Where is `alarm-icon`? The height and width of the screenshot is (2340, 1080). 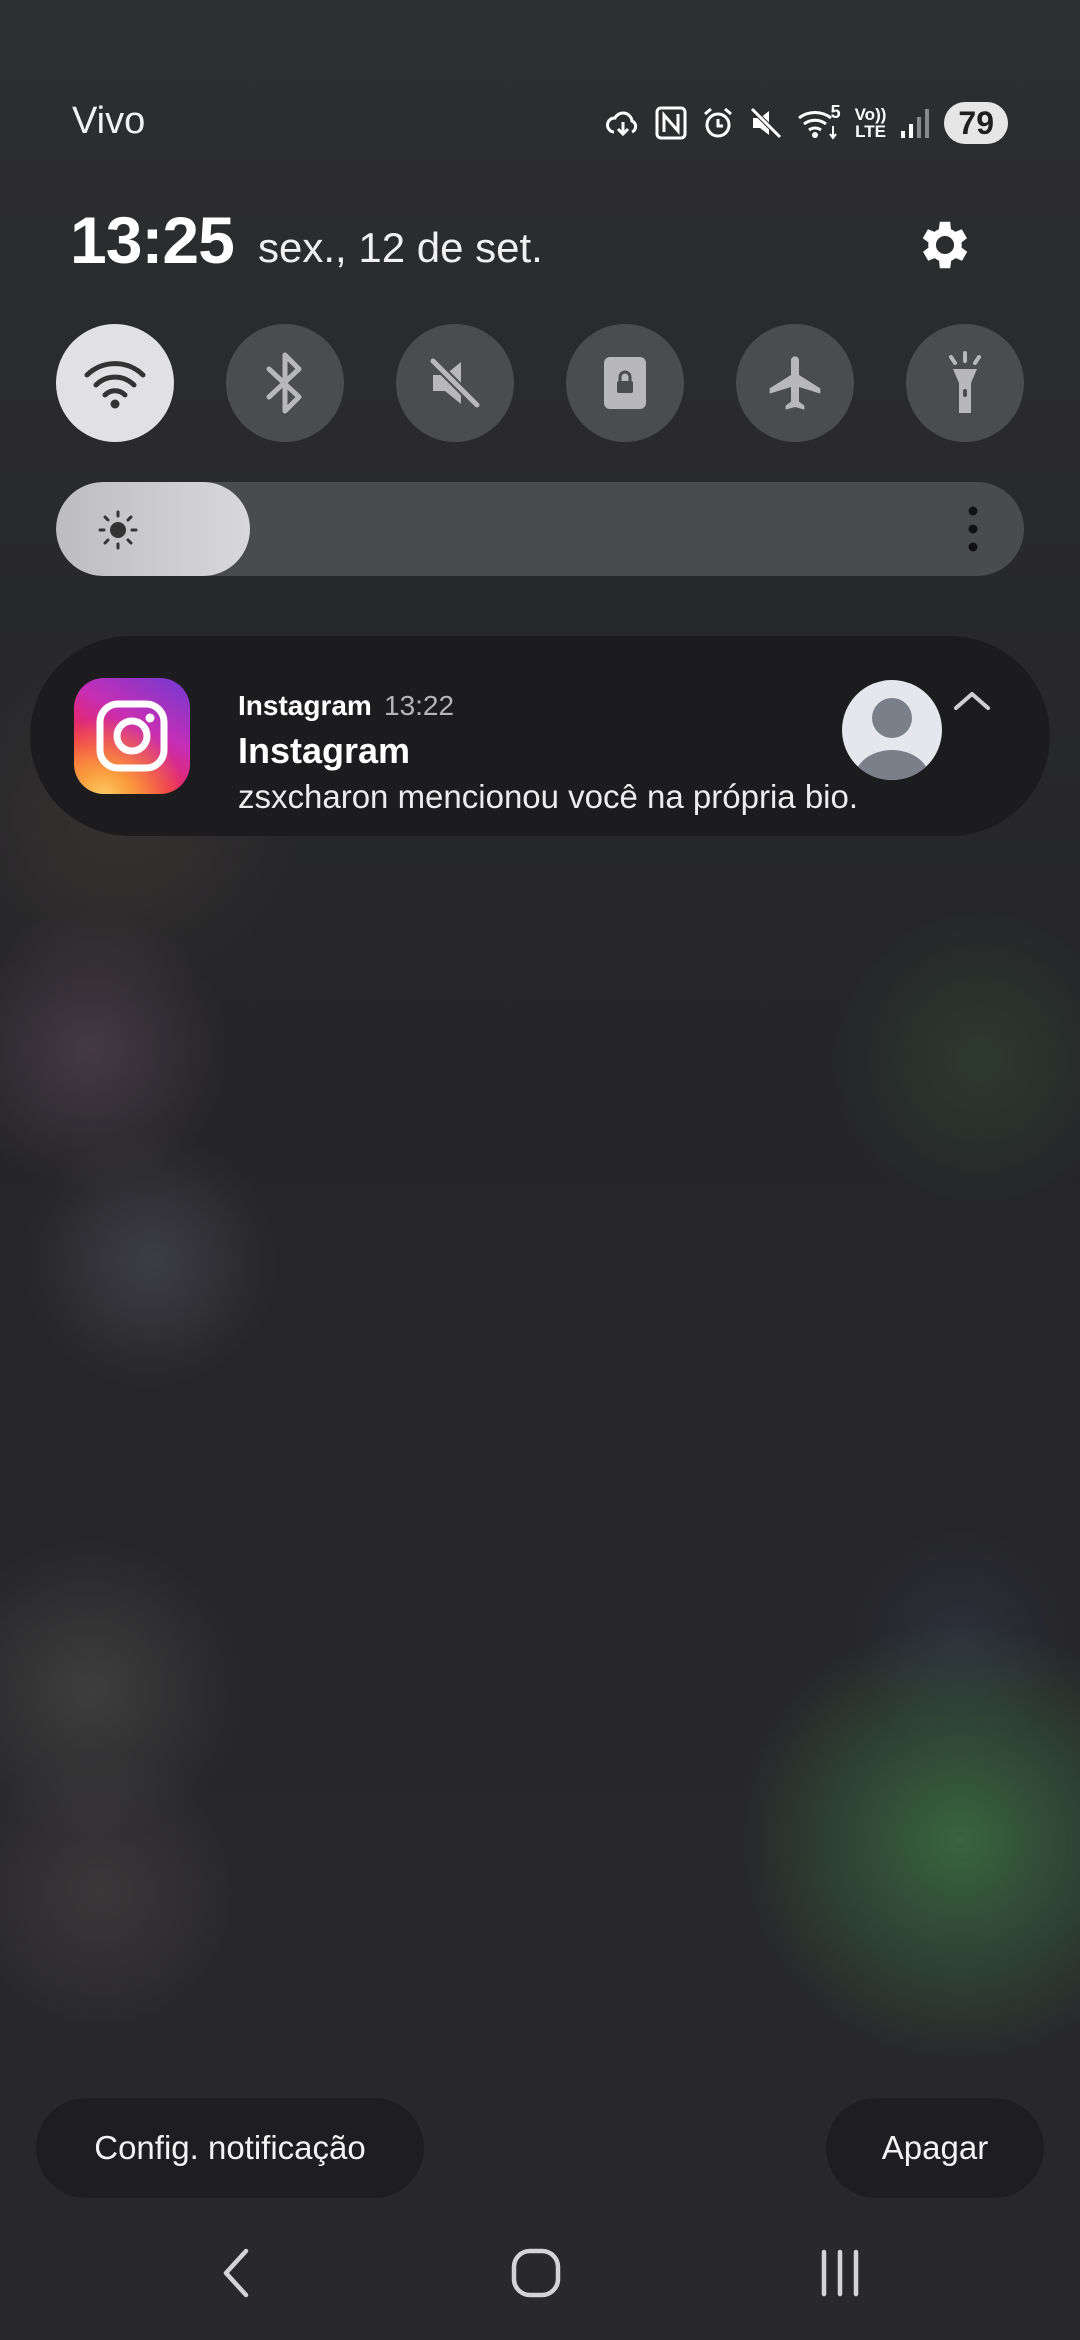 alarm-icon is located at coordinates (718, 123).